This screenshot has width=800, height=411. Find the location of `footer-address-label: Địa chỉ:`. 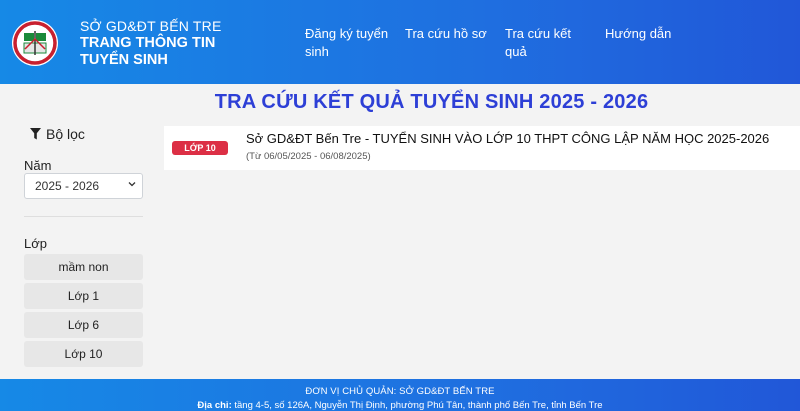

footer-address-label: Địa chỉ: is located at coordinates (214, 405).